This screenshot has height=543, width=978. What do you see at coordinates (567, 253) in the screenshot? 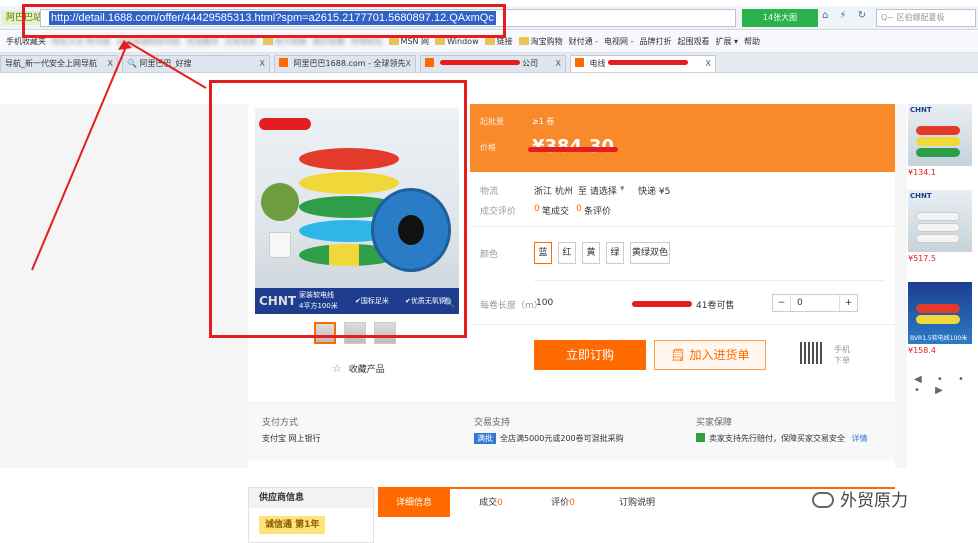
I see `color-option-red: 红` at bounding box center [567, 253].